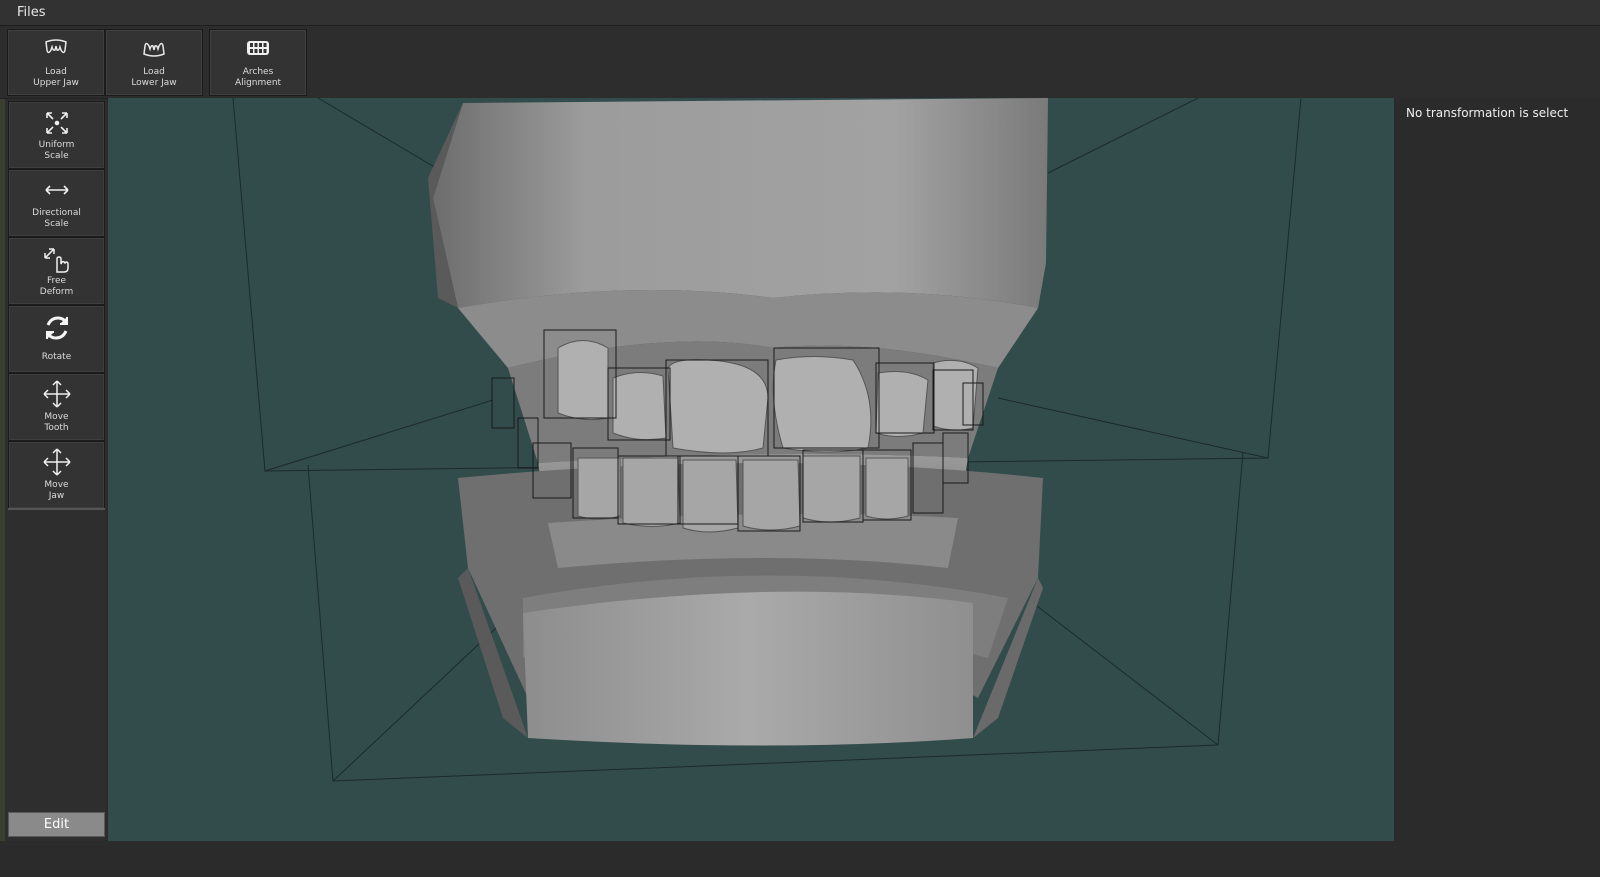  Describe the element at coordinates (56, 327) in the screenshot. I see `rotate-icon` at that location.